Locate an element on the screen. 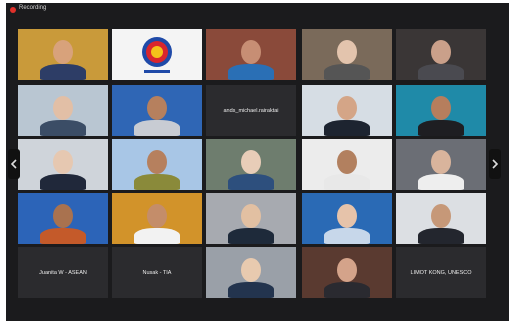  chevron-right-icon is located at coordinates (495, 164).